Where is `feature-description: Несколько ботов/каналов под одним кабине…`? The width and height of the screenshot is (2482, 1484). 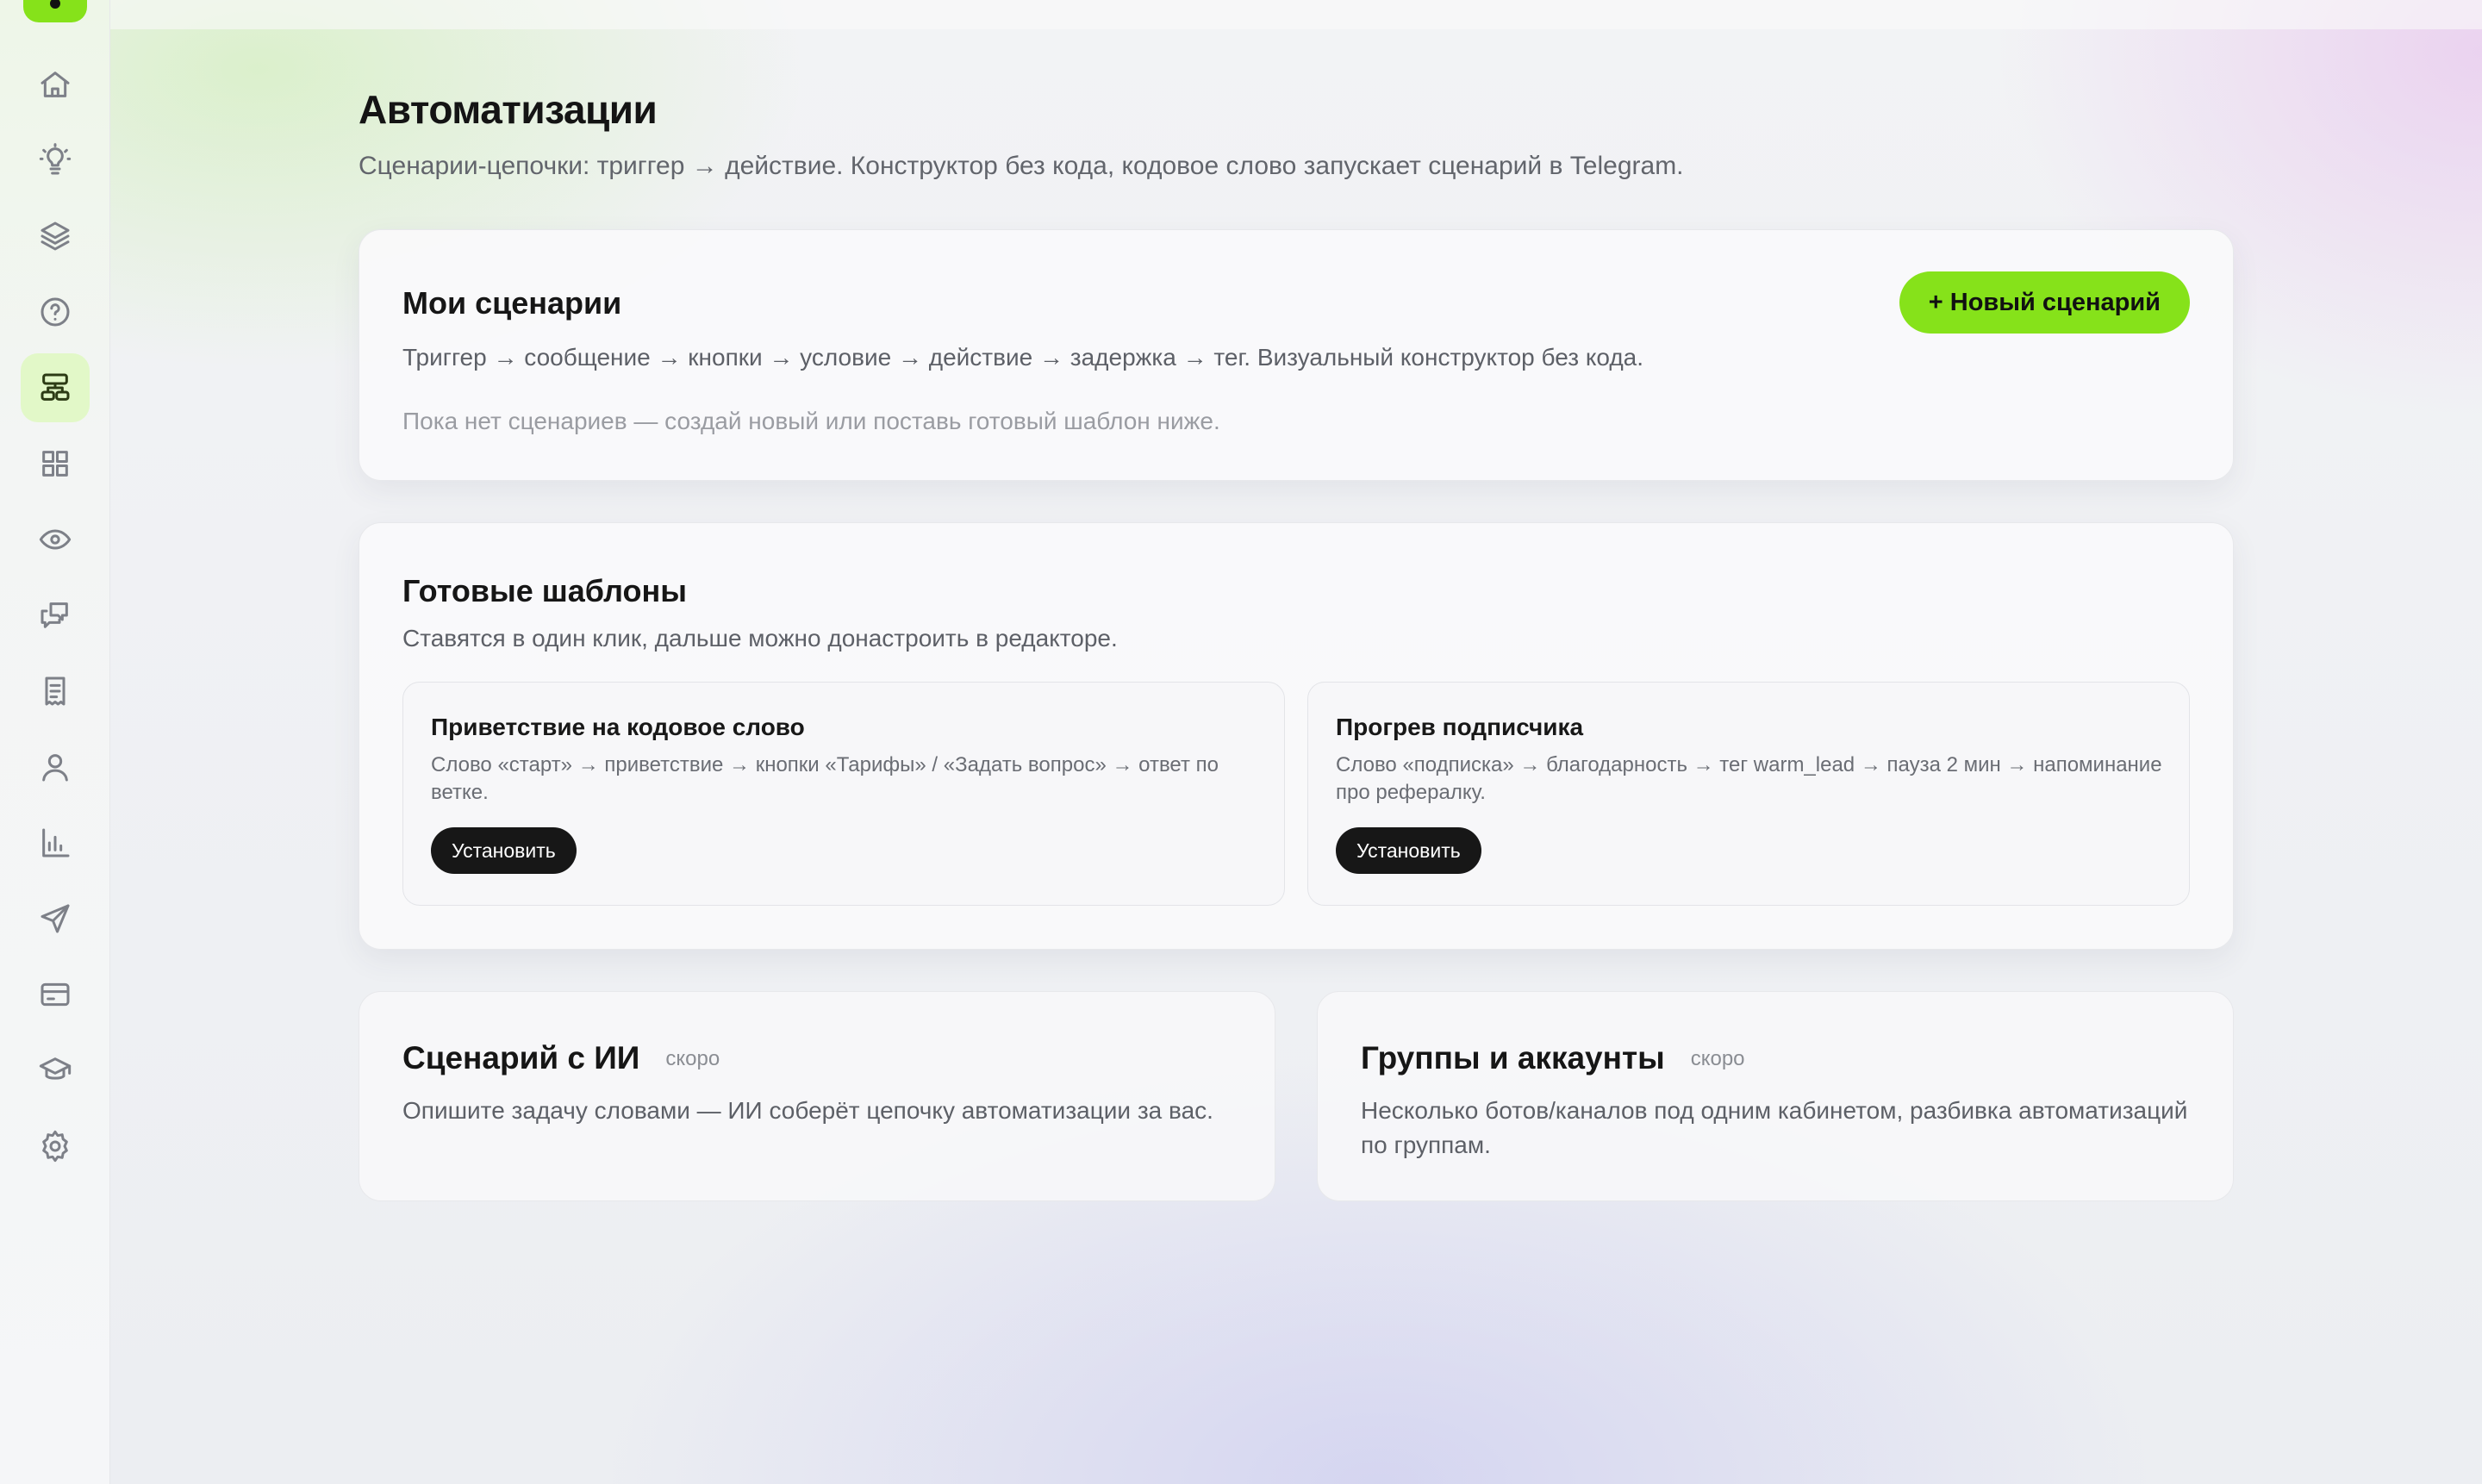 feature-description: Несколько ботов/каналов под одним кабине… is located at coordinates (1774, 1127).